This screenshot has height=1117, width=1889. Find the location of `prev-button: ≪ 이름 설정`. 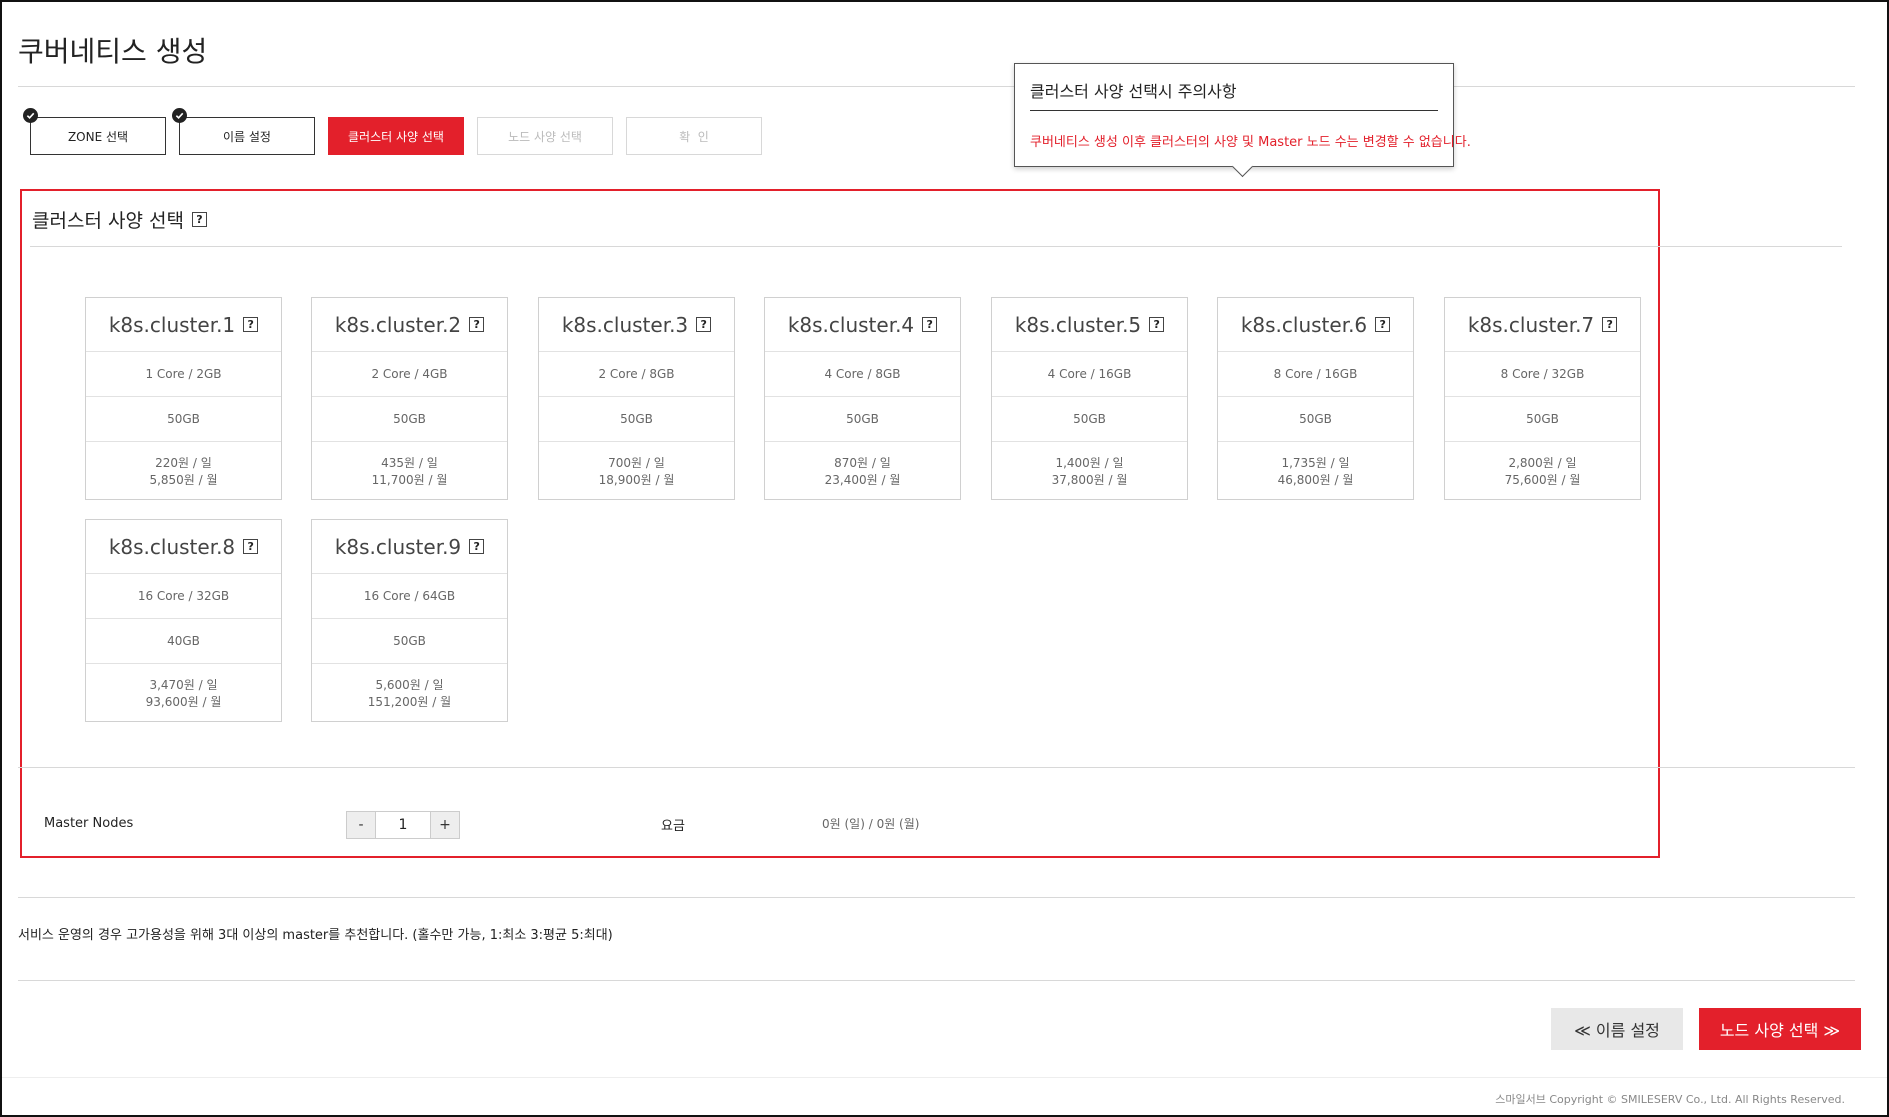

prev-button: ≪ 이름 설정 is located at coordinates (1617, 1029).